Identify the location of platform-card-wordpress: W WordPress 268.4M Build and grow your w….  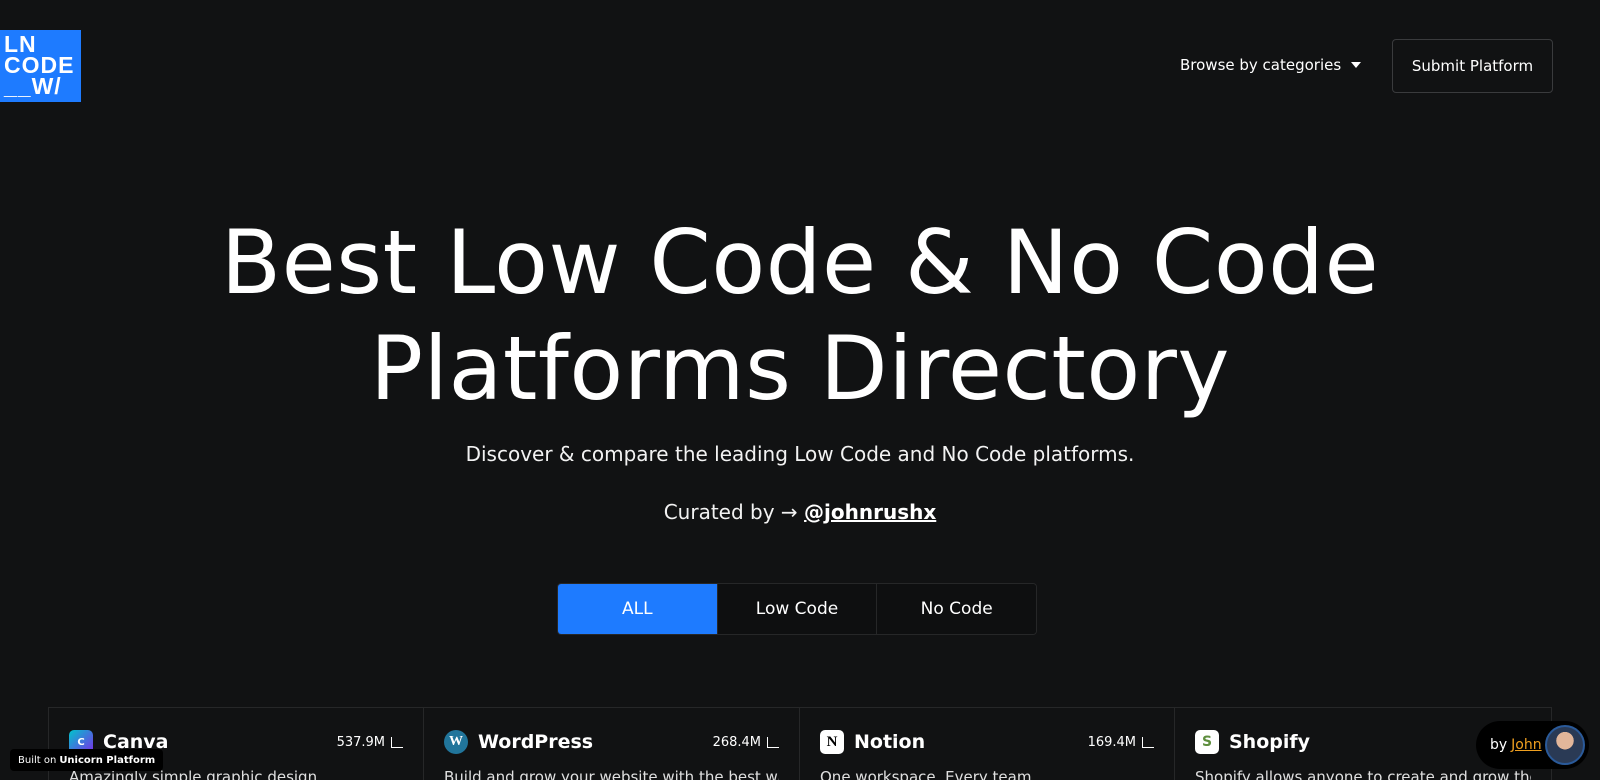
(612, 744).